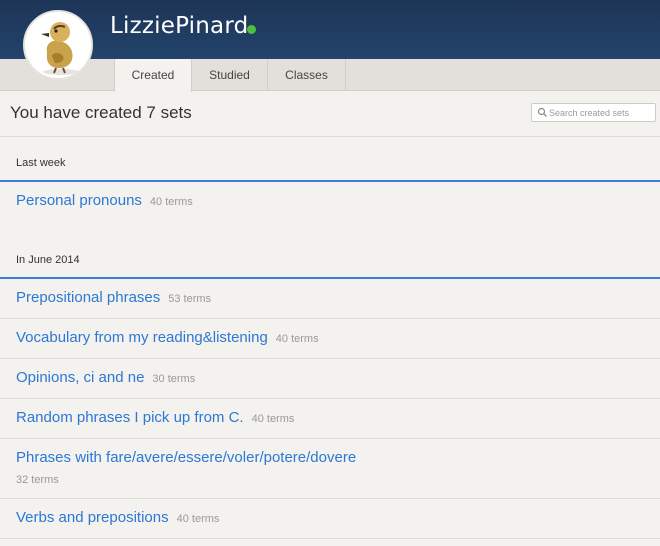  I want to click on set-link: Random phrases I pick up from C. 40 terms, so click(155, 417).